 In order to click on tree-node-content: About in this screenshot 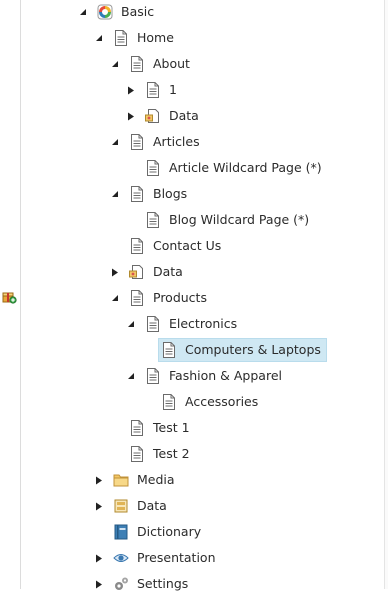, I will do `click(161, 64)`.